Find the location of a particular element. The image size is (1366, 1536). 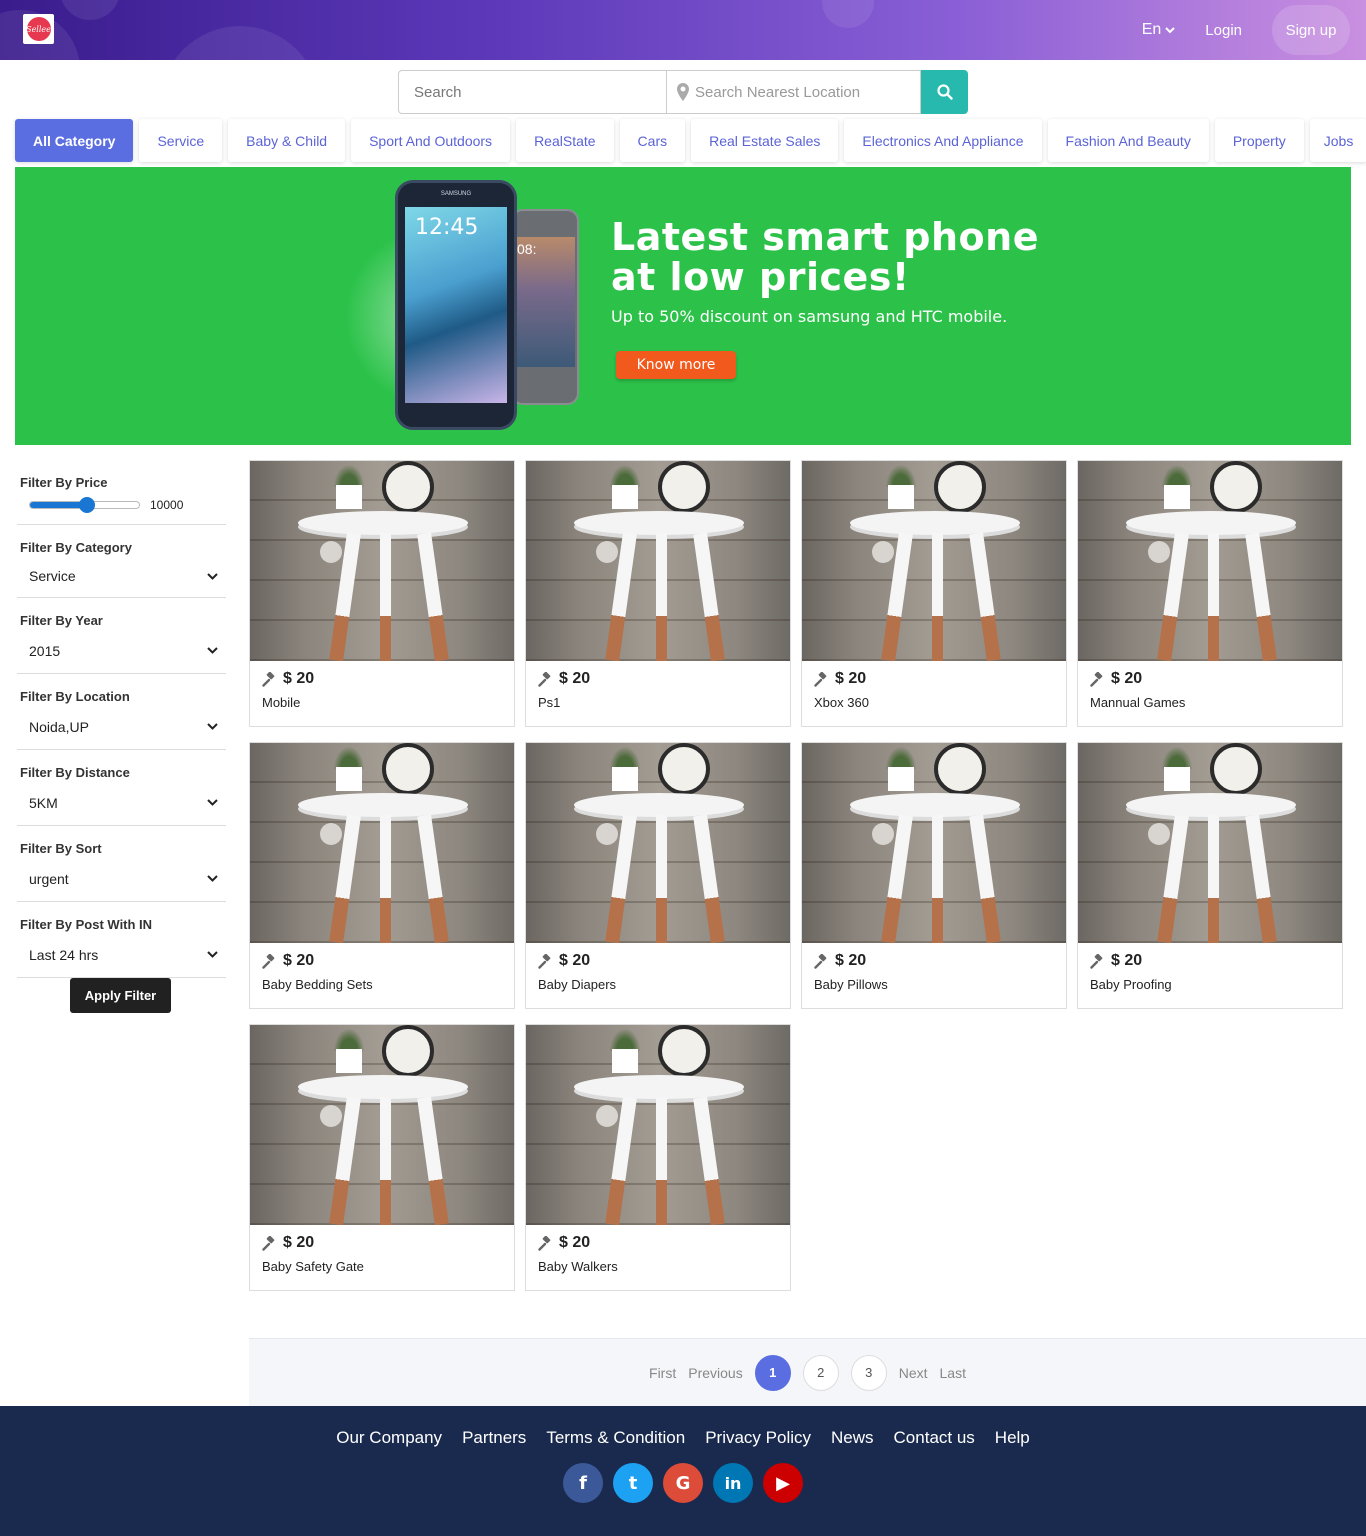

page-1-button: 1 is located at coordinates (772, 1372).